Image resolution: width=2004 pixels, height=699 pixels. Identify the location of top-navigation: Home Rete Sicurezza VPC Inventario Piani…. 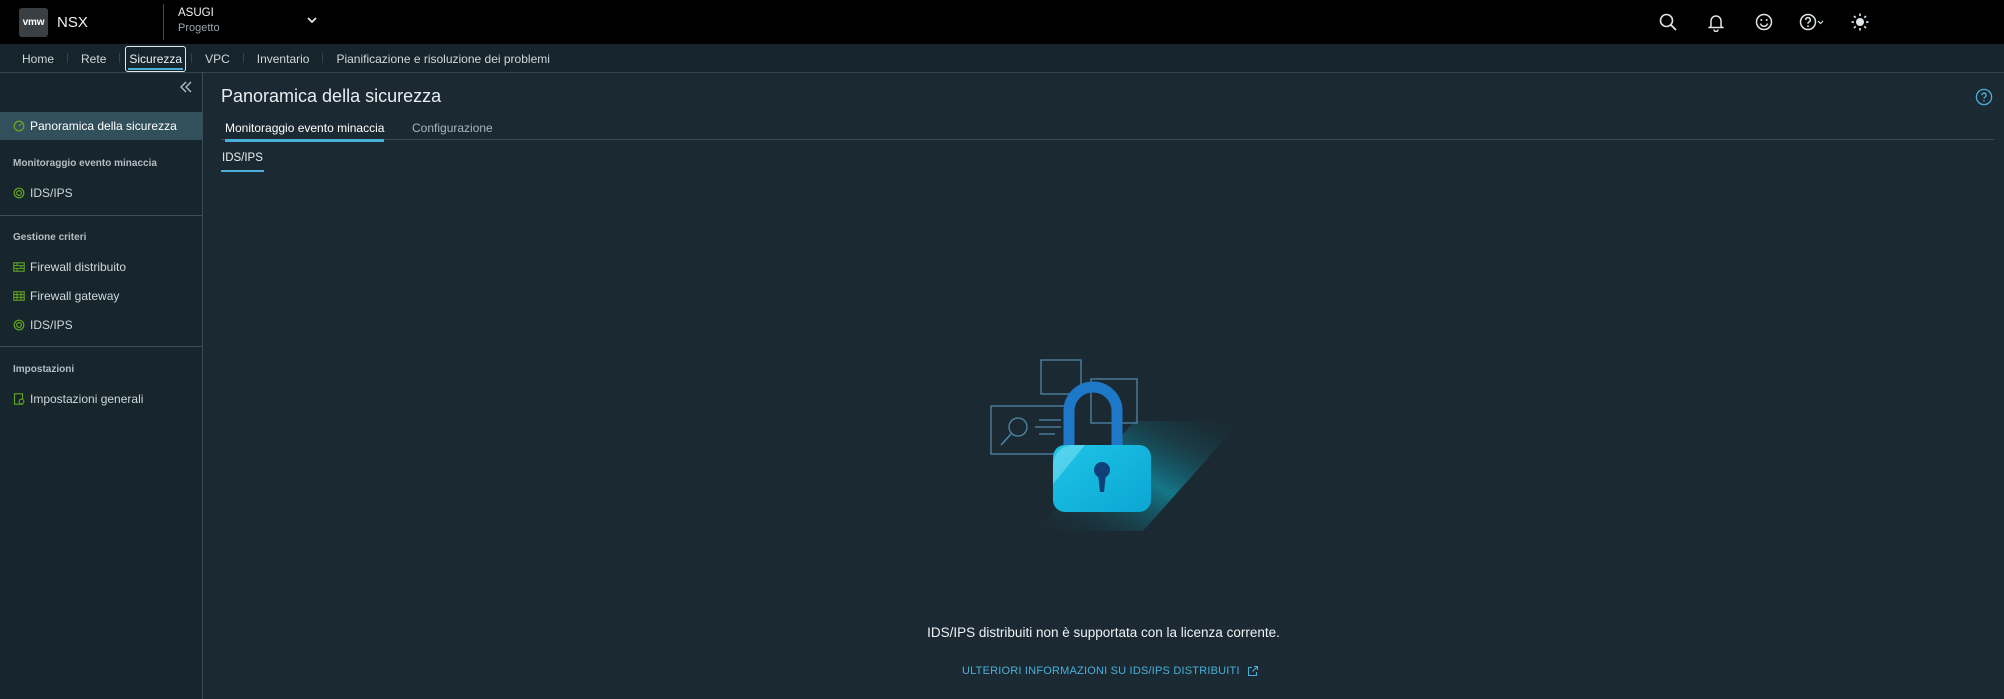
(1002, 58).